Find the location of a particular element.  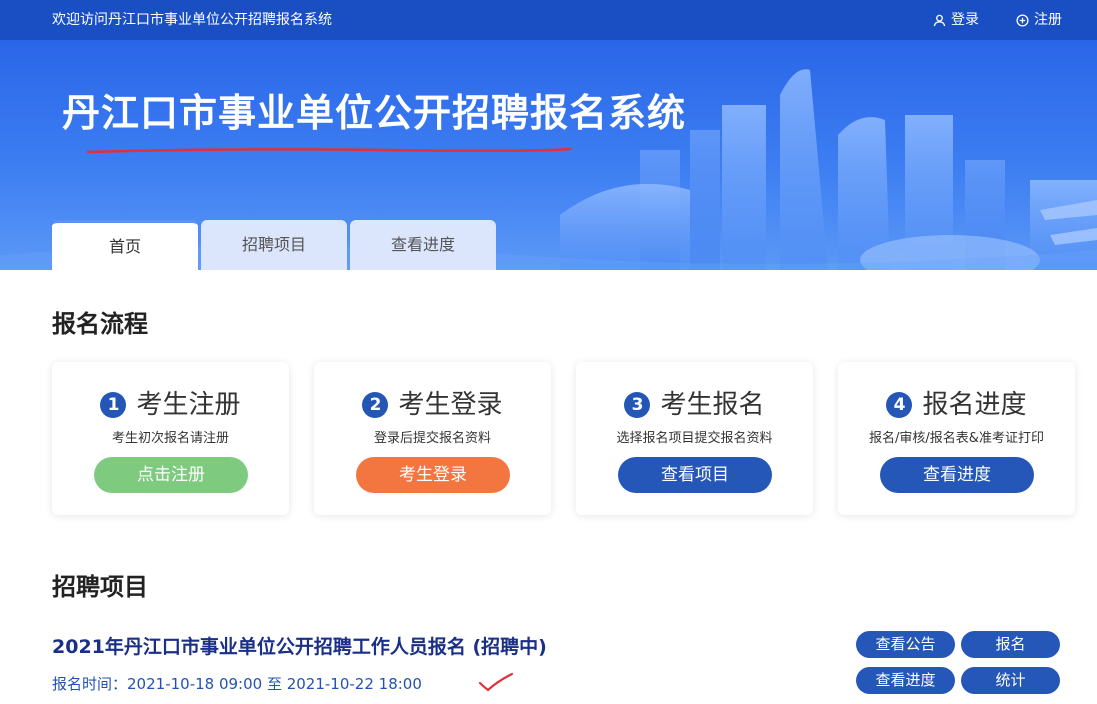

red-check-annotation is located at coordinates (496, 682).